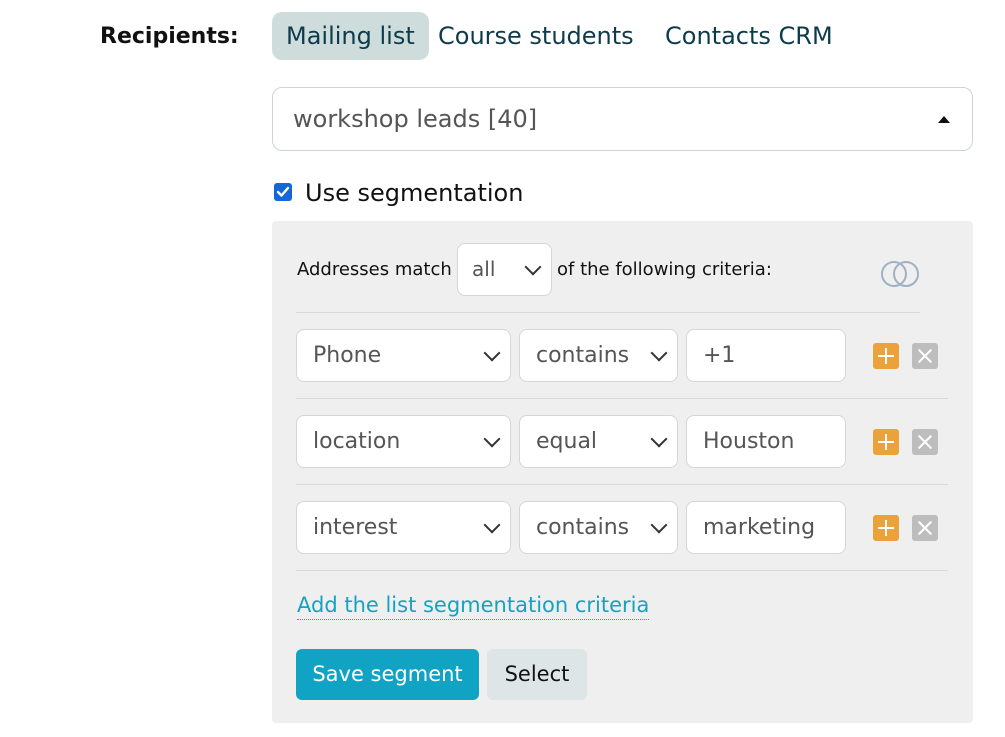 This screenshot has width=1005, height=737. I want to click on use-segmentation-checkbox, so click(283, 192).